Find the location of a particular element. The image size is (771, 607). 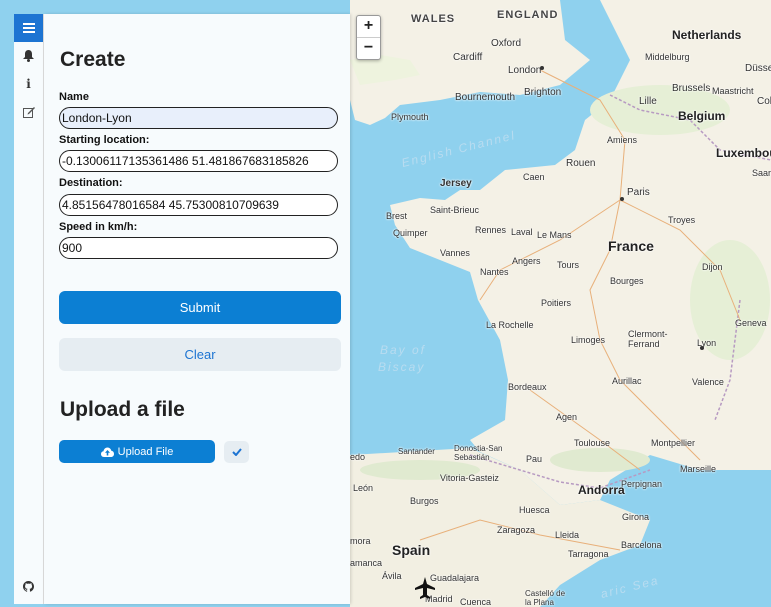

map-label-angers: Angers is located at coordinates (526, 261).